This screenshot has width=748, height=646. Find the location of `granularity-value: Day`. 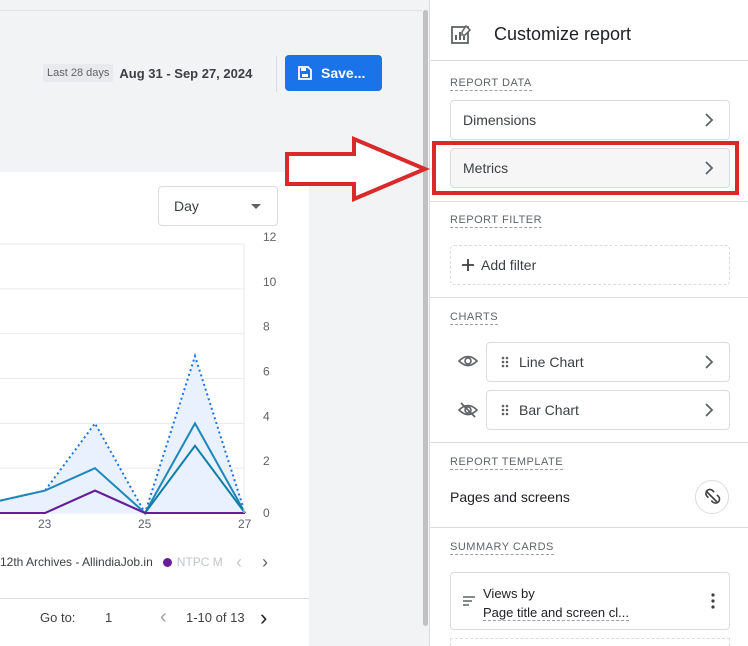

granularity-value: Day is located at coordinates (186, 206).